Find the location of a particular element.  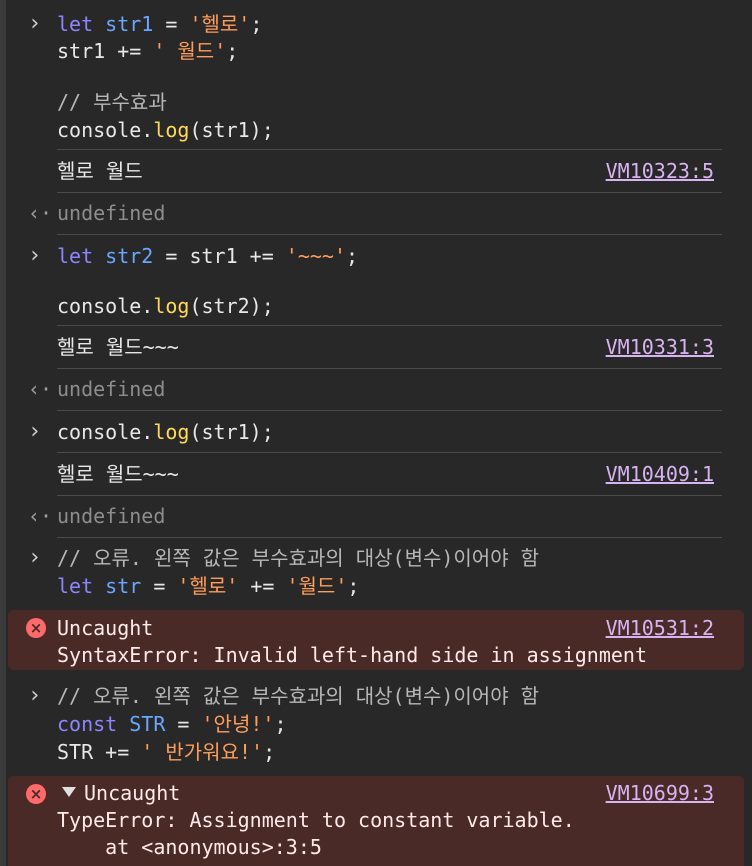

source-link: VM10331:3 is located at coordinates (660, 347).